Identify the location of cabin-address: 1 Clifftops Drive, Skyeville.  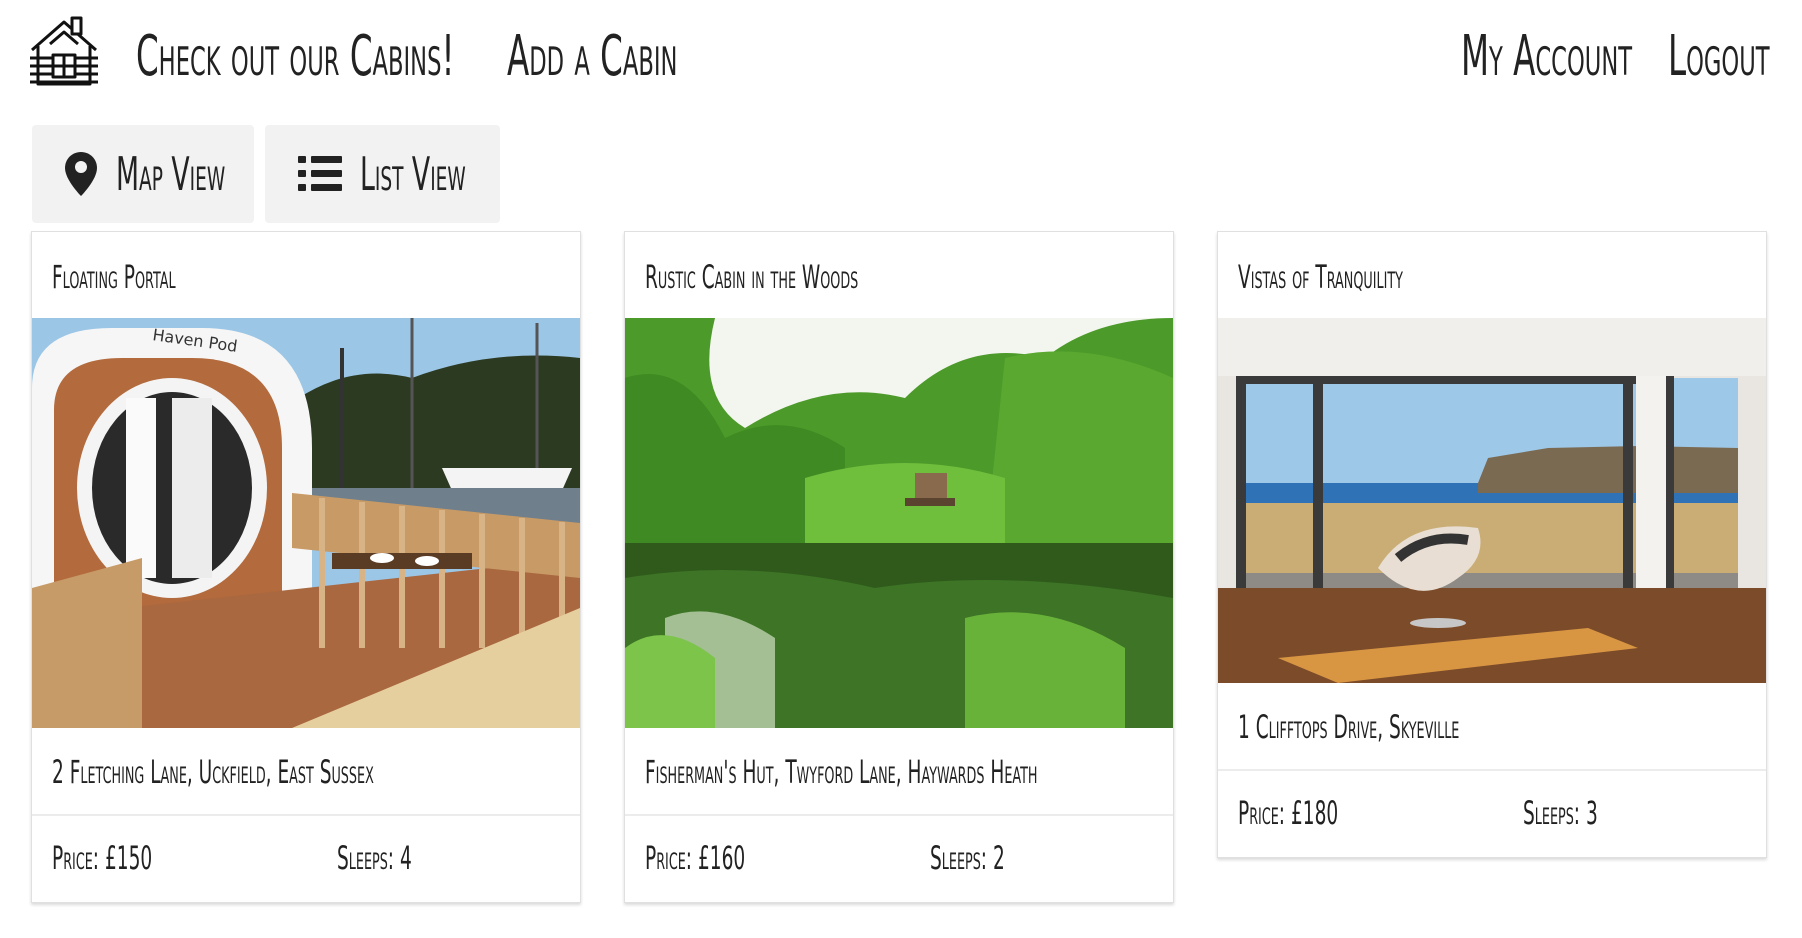
(1349, 727).